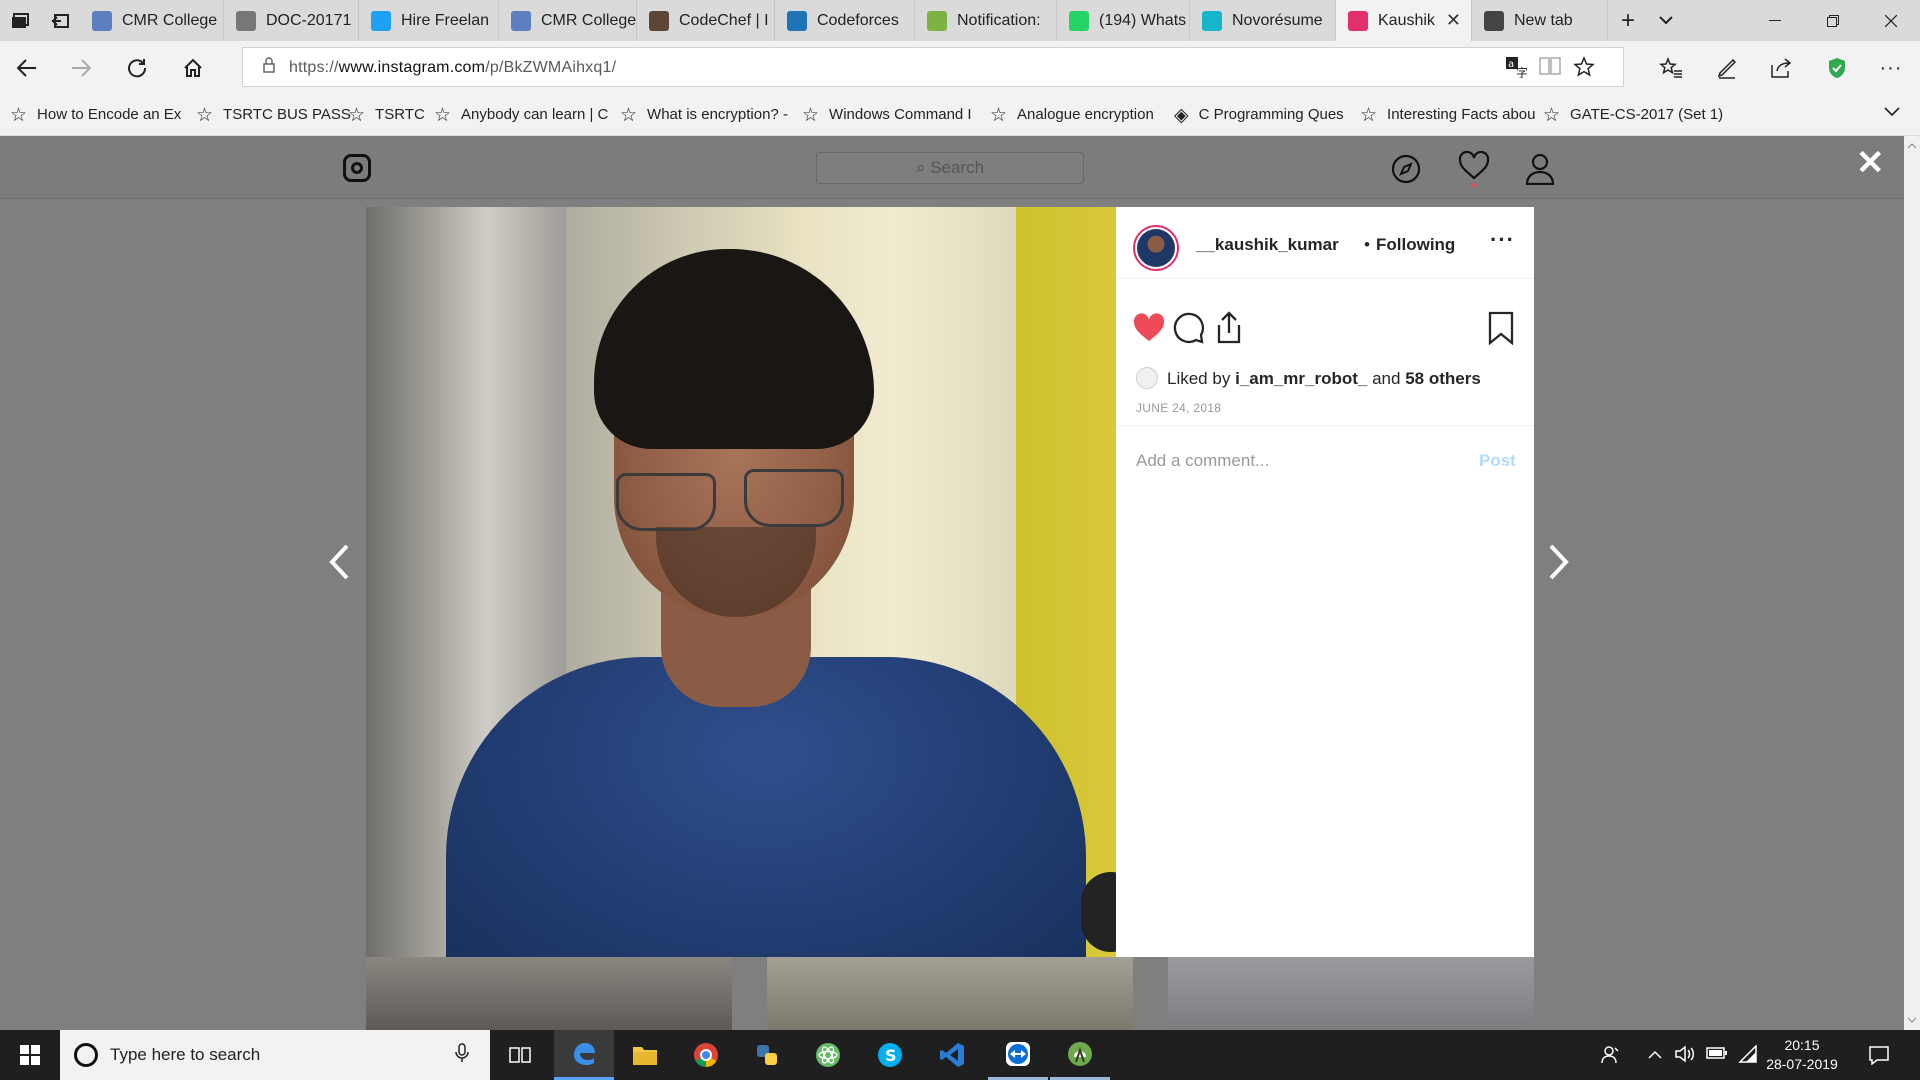  What do you see at coordinates (767, 1055) in the screenshot?
I see `python-icon` at bounding box center [767, 1055].